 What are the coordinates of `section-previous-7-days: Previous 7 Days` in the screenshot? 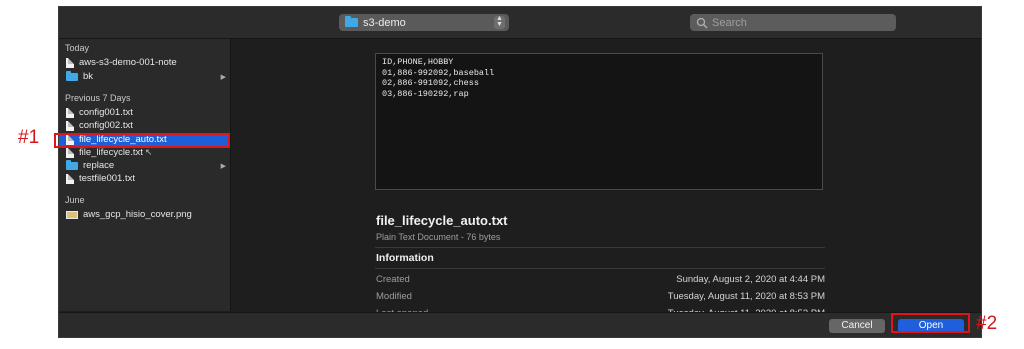 It's located at (98, 98).